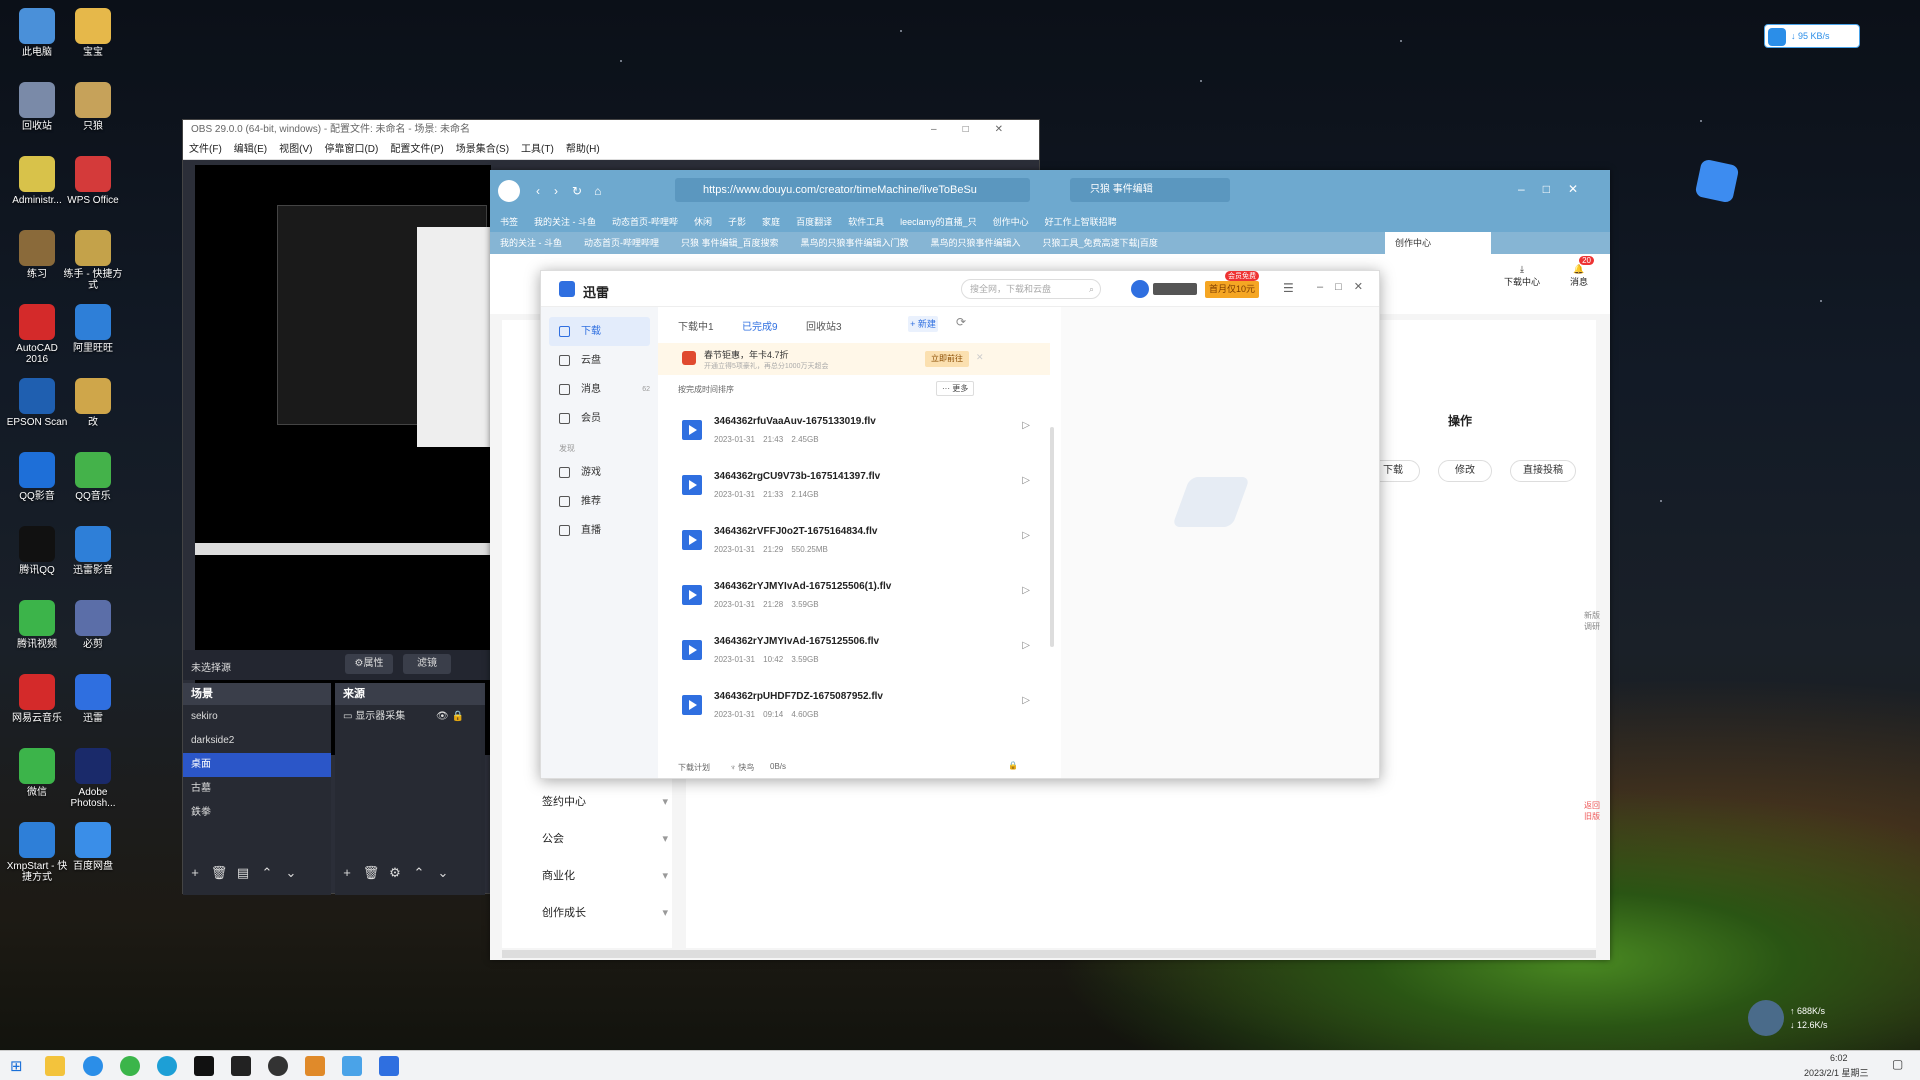 Image resolution: width=1920 pixels, height=1080 pixels. What do you see at coordinates (1100, 243) in the screenshot?
I see `browser-tab: 只狼工具_免费高速下载|百度` at bounding box center [1100, 243].